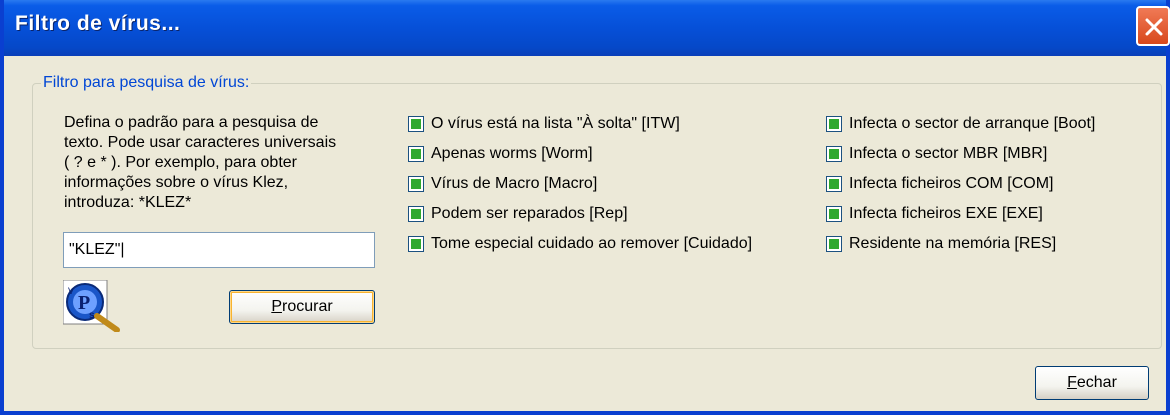 The height and width of the screenshot is (415, 1170). I want to click on svg-text: V, so click(71, 291).